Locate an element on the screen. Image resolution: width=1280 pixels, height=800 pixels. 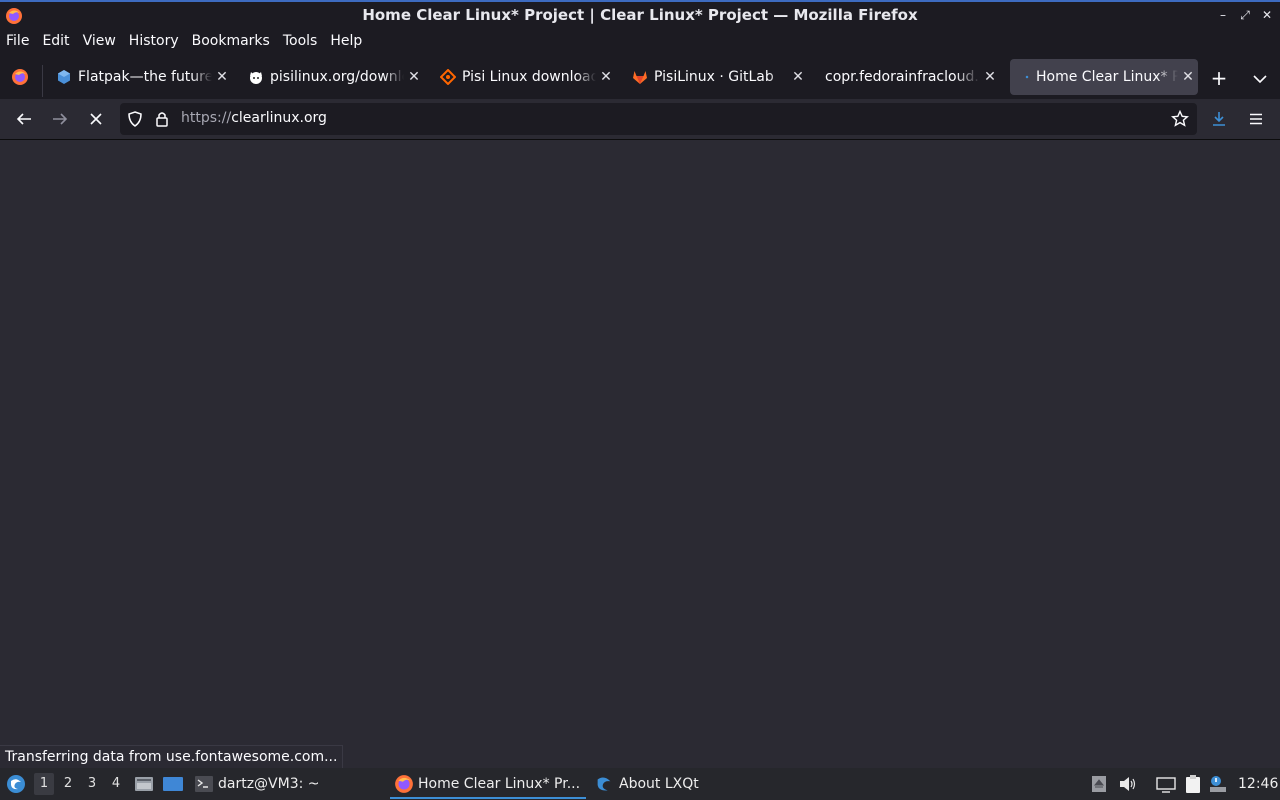
tray-volume is located at coordinates (1128, 784).